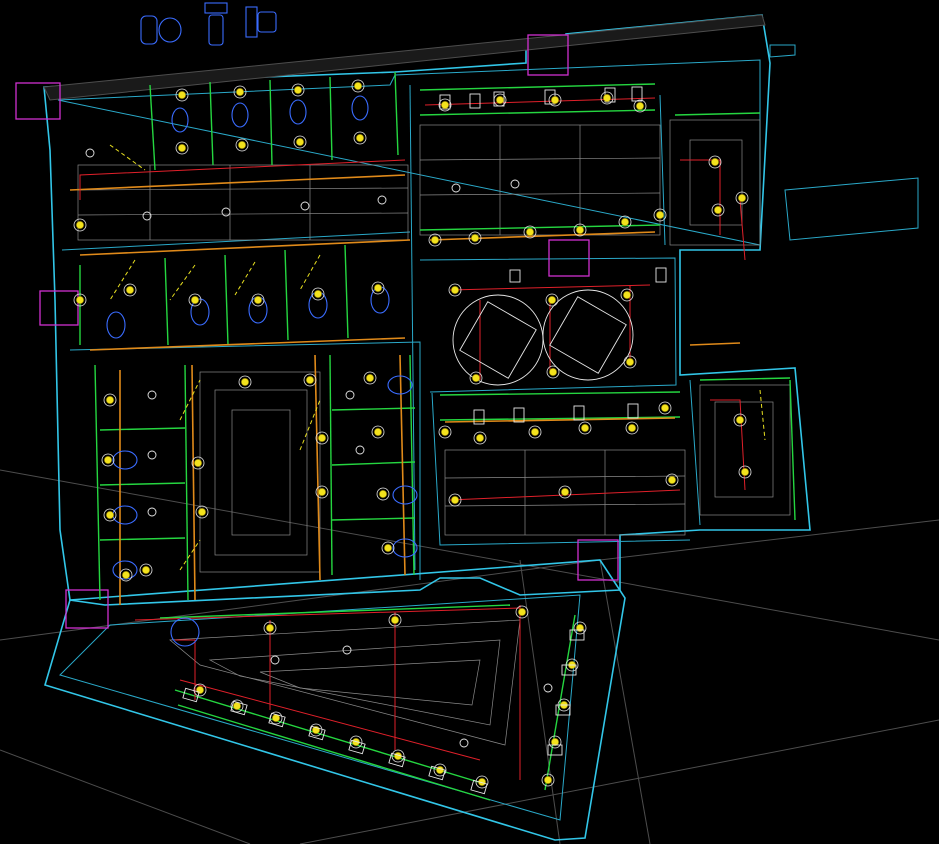  What do you see at coordinates (208, 24) in the screenshot?
I see `toilet-block-icon` at bounding box center [208, 24].